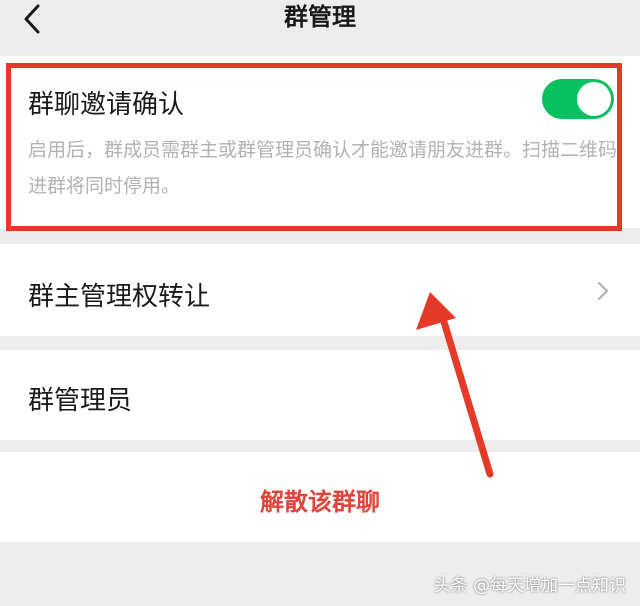 This screenshot has width=640, height=606. Describe the element at coordinates (603, 291) in the screenshot. I see `chevron-right-icon` at that location.